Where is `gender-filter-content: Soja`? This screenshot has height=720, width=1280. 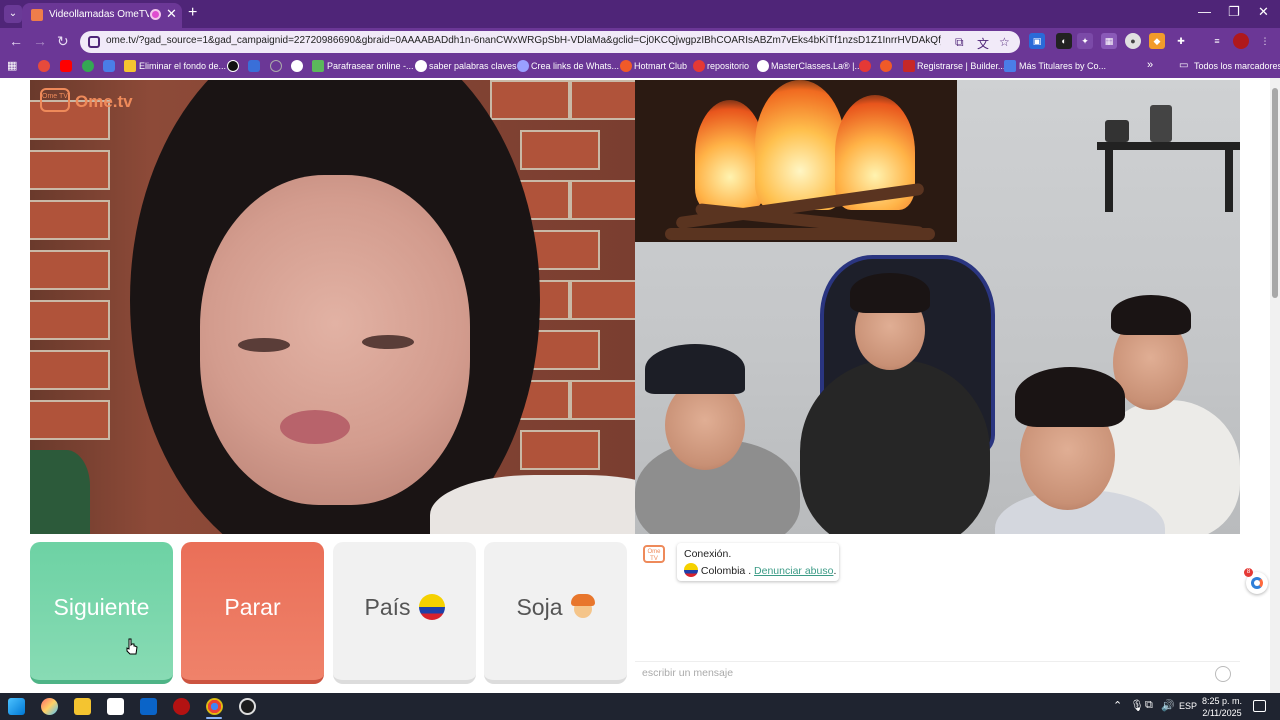
gender-filter-content: Soja is located at coordinates (555, 607).